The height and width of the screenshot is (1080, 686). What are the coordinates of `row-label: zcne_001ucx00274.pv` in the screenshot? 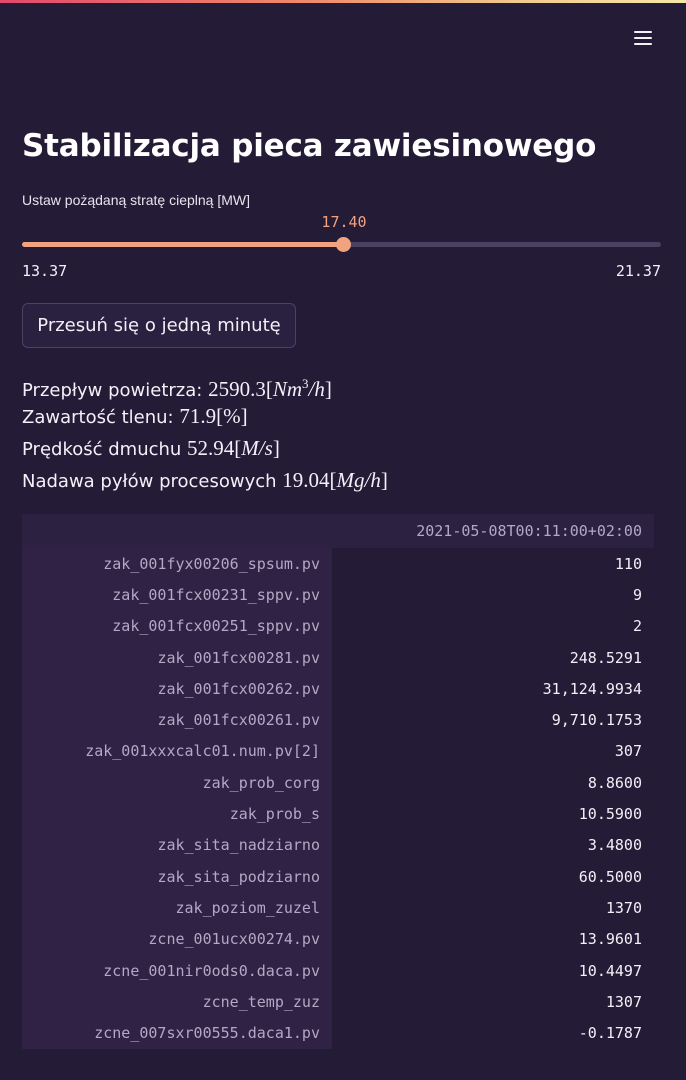 It's located at (177, 939).